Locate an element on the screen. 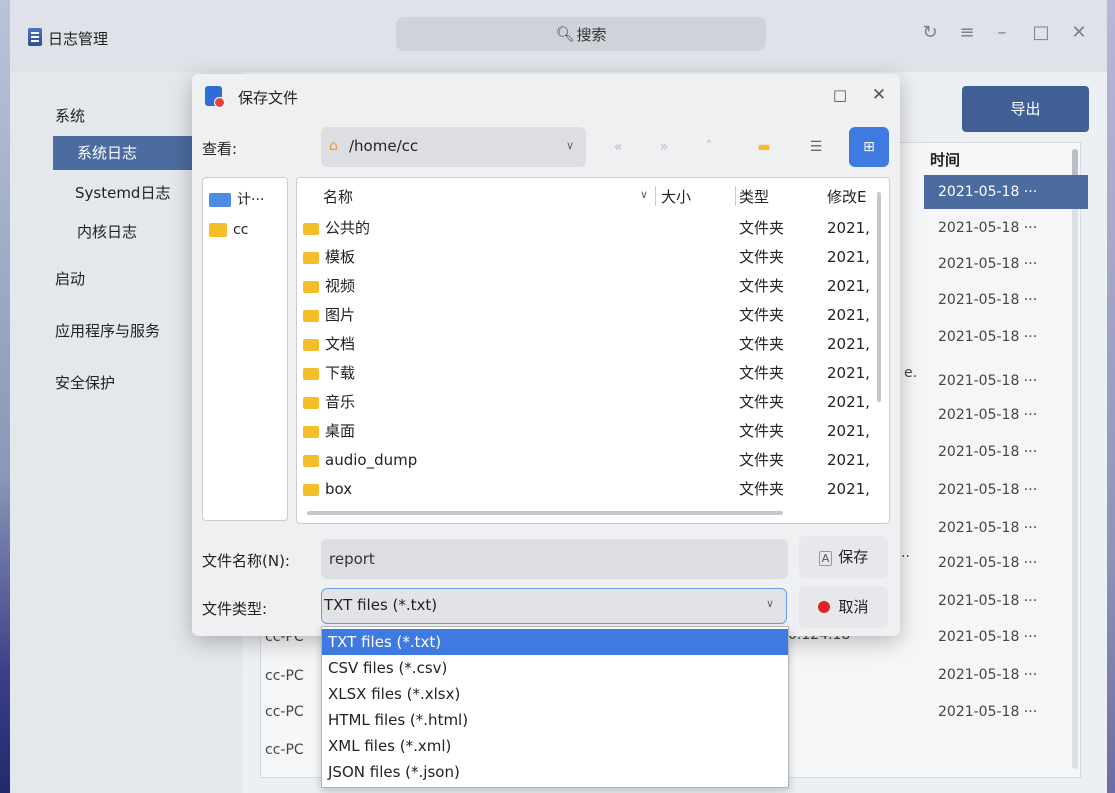 This screenshot has height=793, width=1115. filetype-option: JSON files (*.json) is located at coordinates (555, 772).